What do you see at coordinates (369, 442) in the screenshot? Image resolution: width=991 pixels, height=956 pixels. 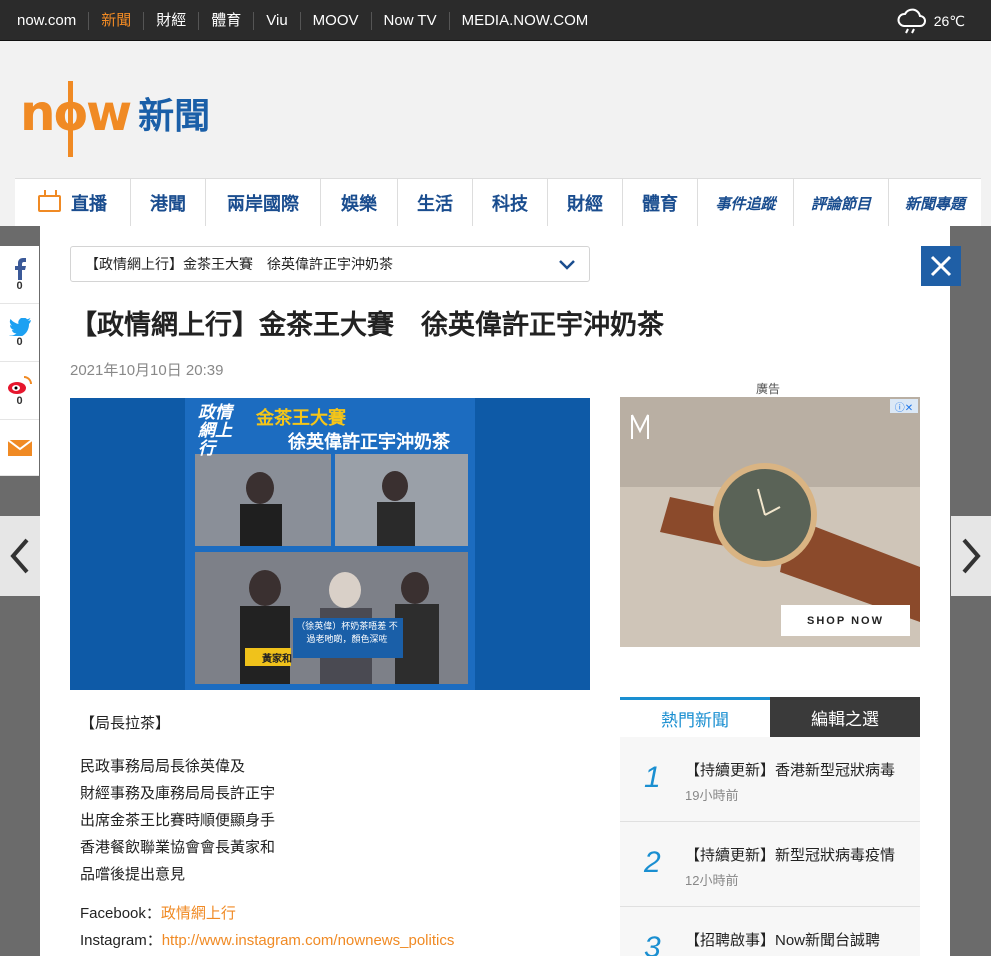 I see `image-title2: 徐英偉許正宇沖奶茶` at bounding box center [369, 442].